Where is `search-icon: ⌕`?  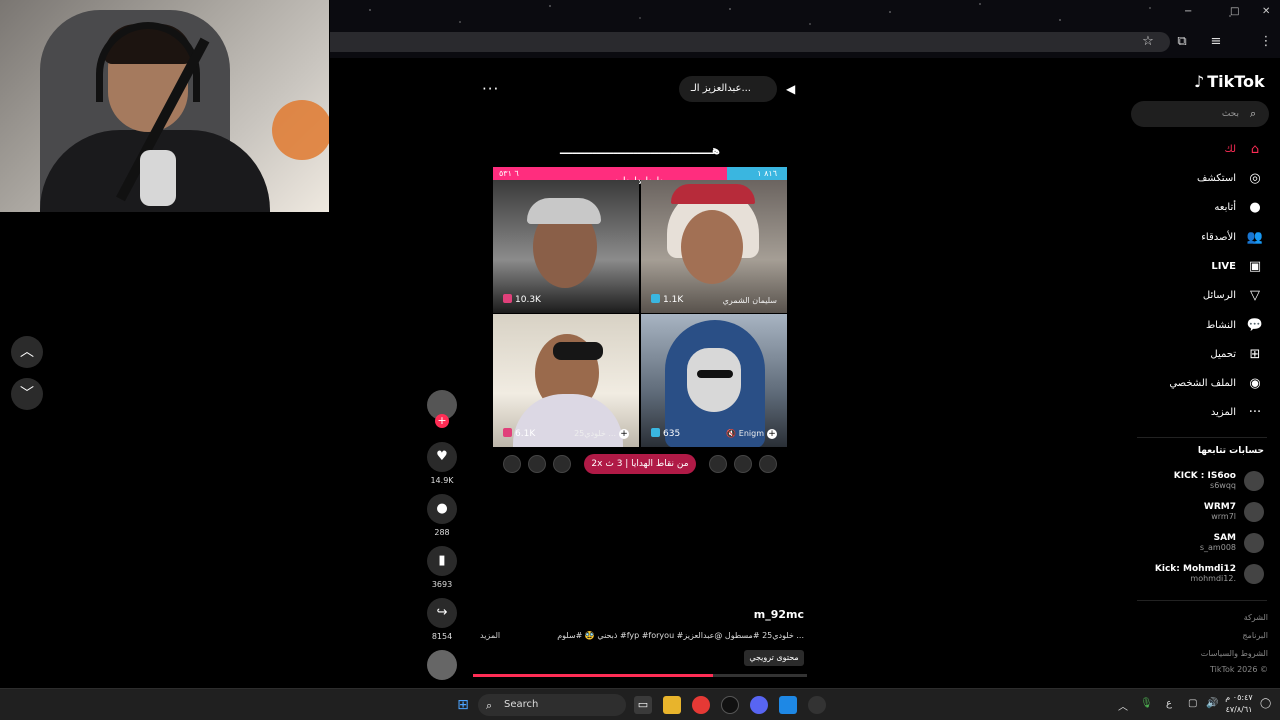 search-icon: ⌕ is located at coordinates (1253, 114).